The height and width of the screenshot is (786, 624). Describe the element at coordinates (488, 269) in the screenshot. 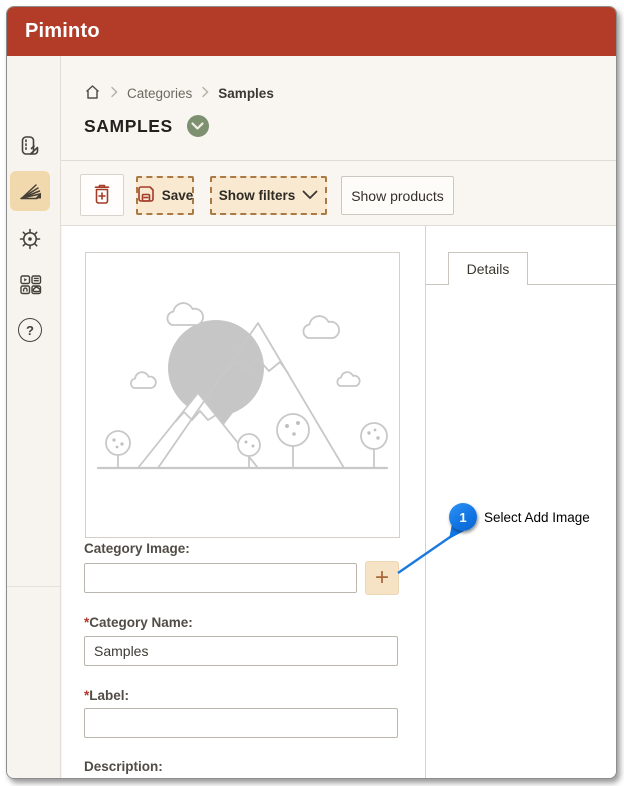

I see `tab-details: Details` at that location.